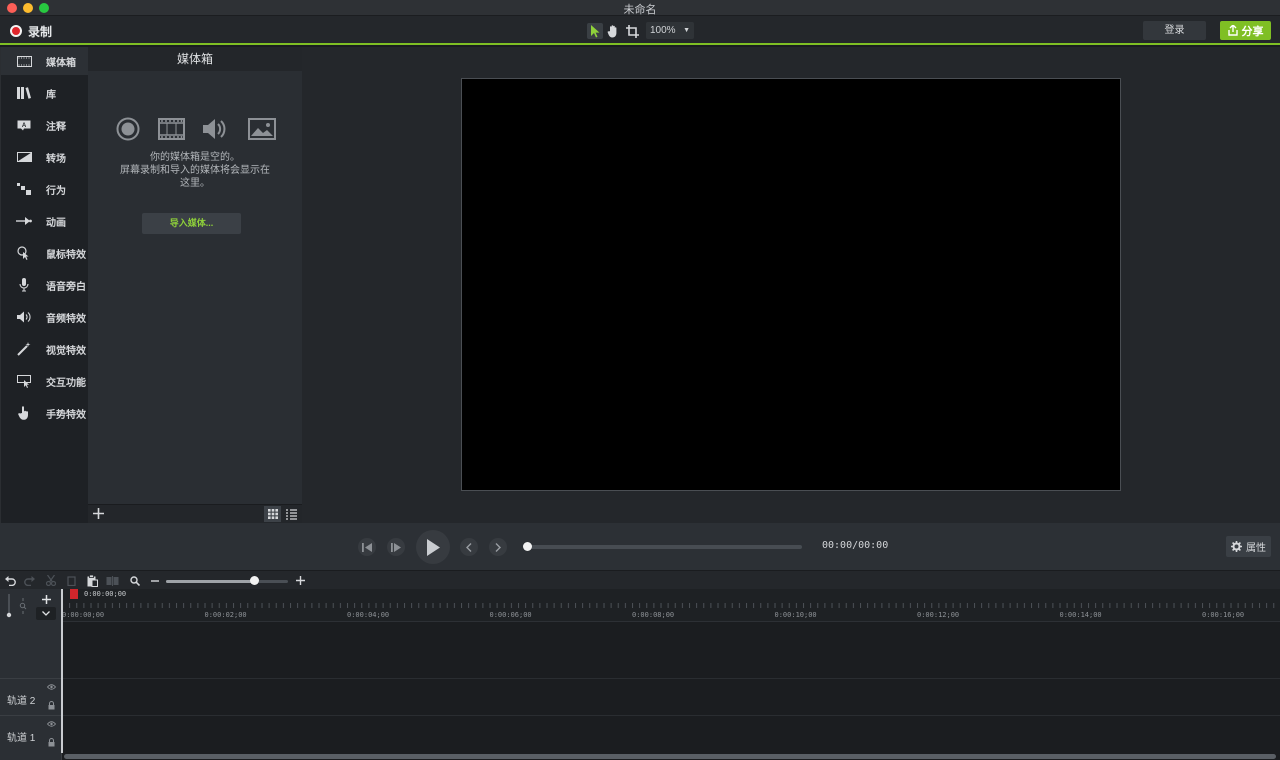 The height and width of the screenshot is (760, 1280). Describe the element at coordinates (671, 734) in the screenshot. I see `track-1-lane` at that location.